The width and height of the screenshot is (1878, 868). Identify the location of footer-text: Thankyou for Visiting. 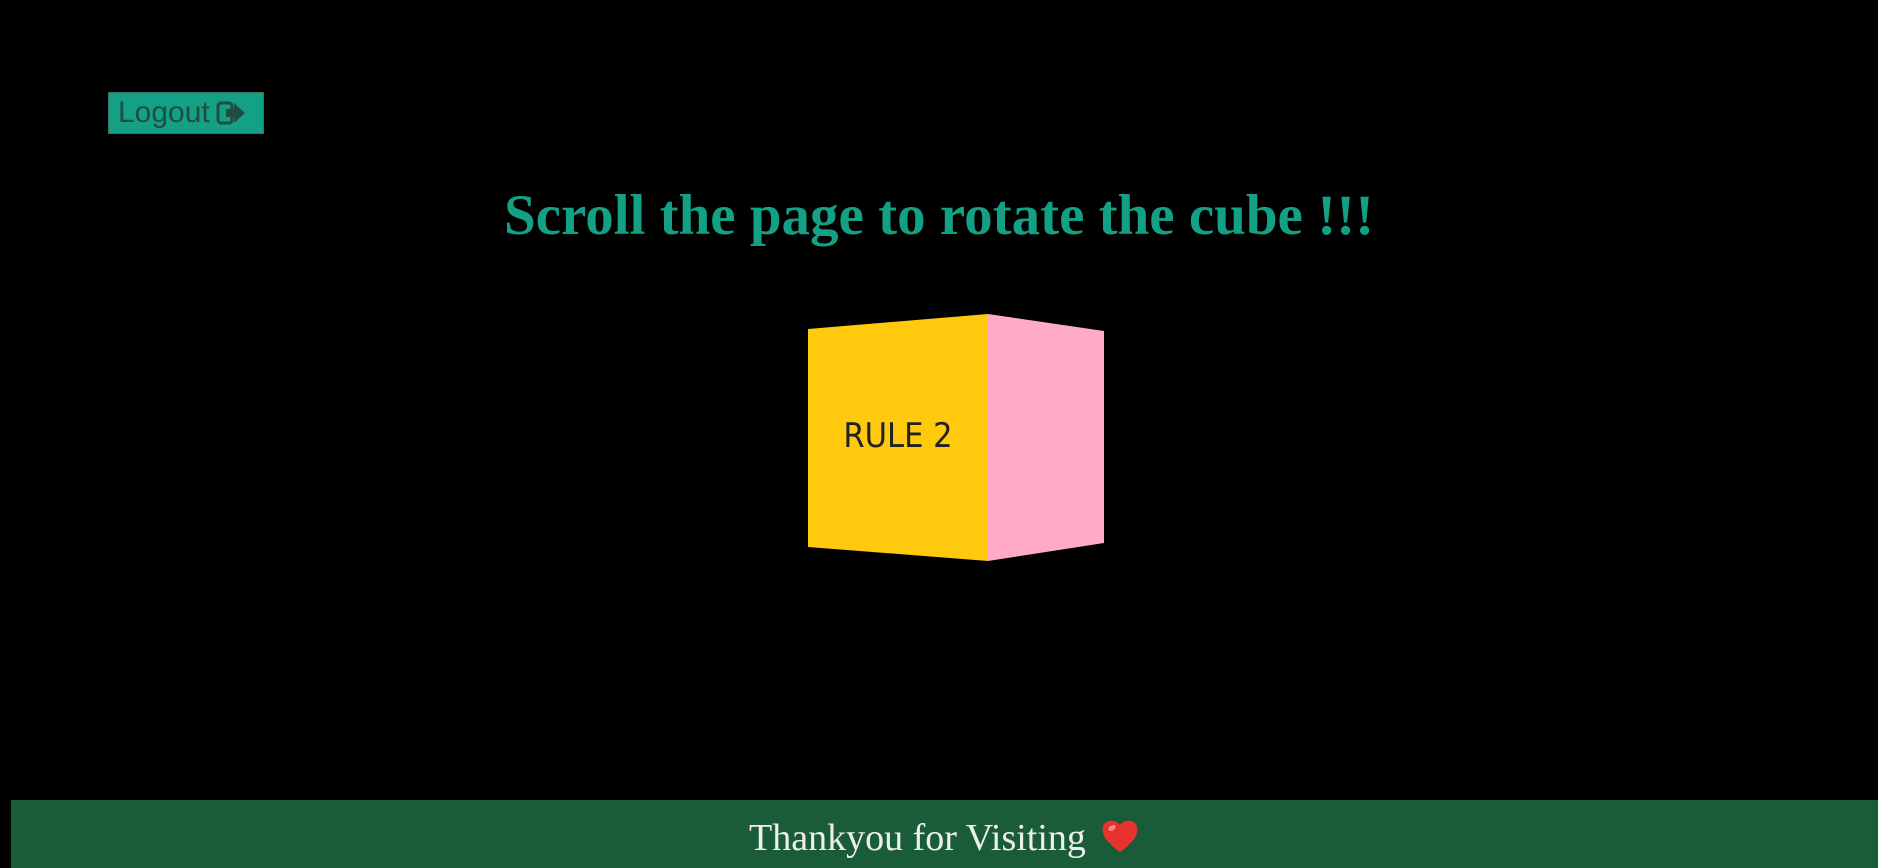
(917, 838).